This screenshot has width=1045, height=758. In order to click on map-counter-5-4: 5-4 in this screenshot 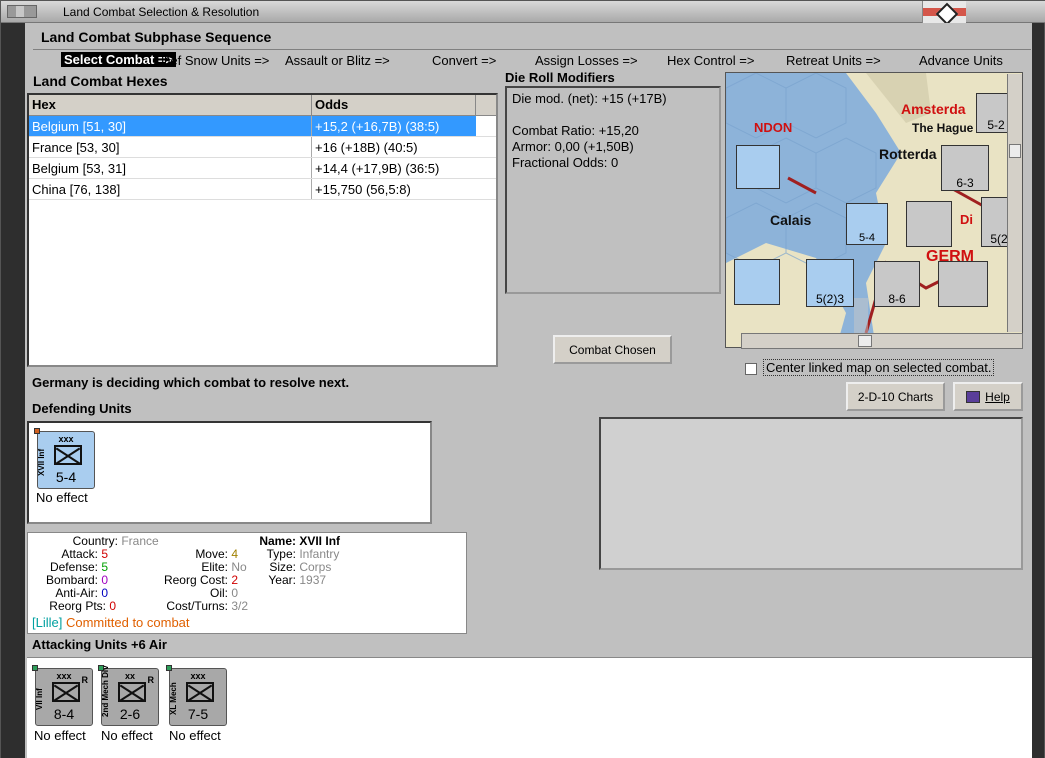, I will do `click(867, 224)`.